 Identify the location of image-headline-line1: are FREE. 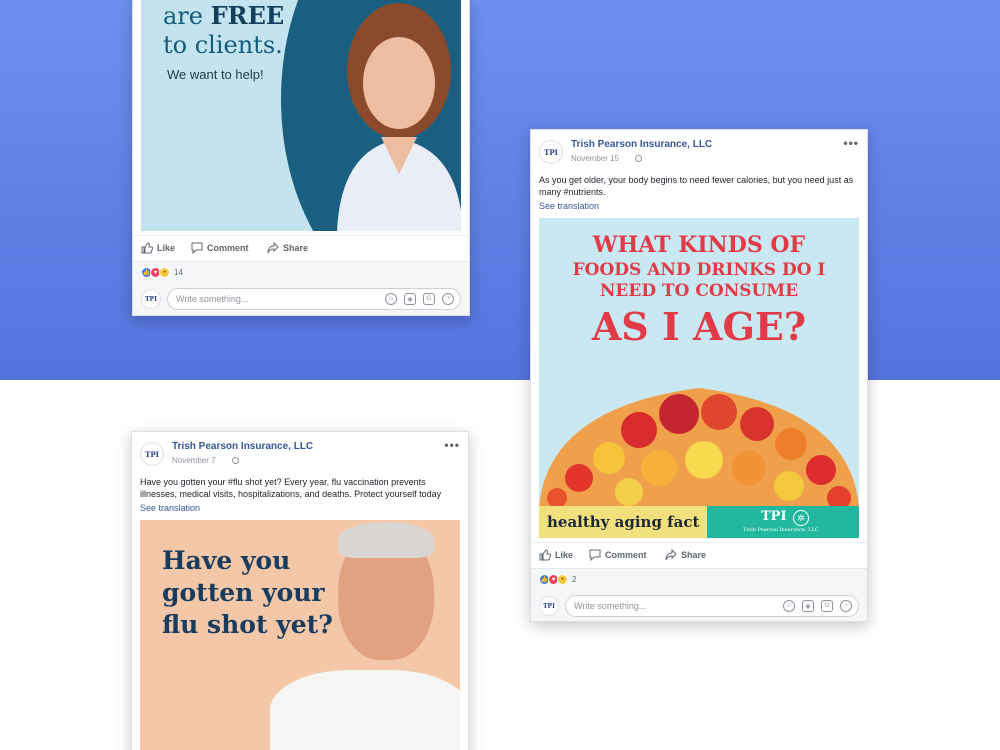
(224, 15).